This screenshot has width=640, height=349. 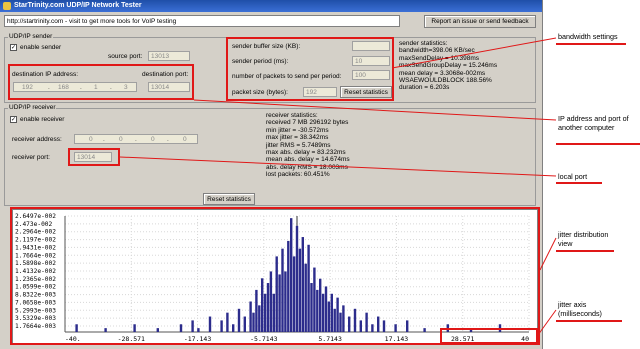 I want to click on jitter-view-leader, so click(x=548, y=254).